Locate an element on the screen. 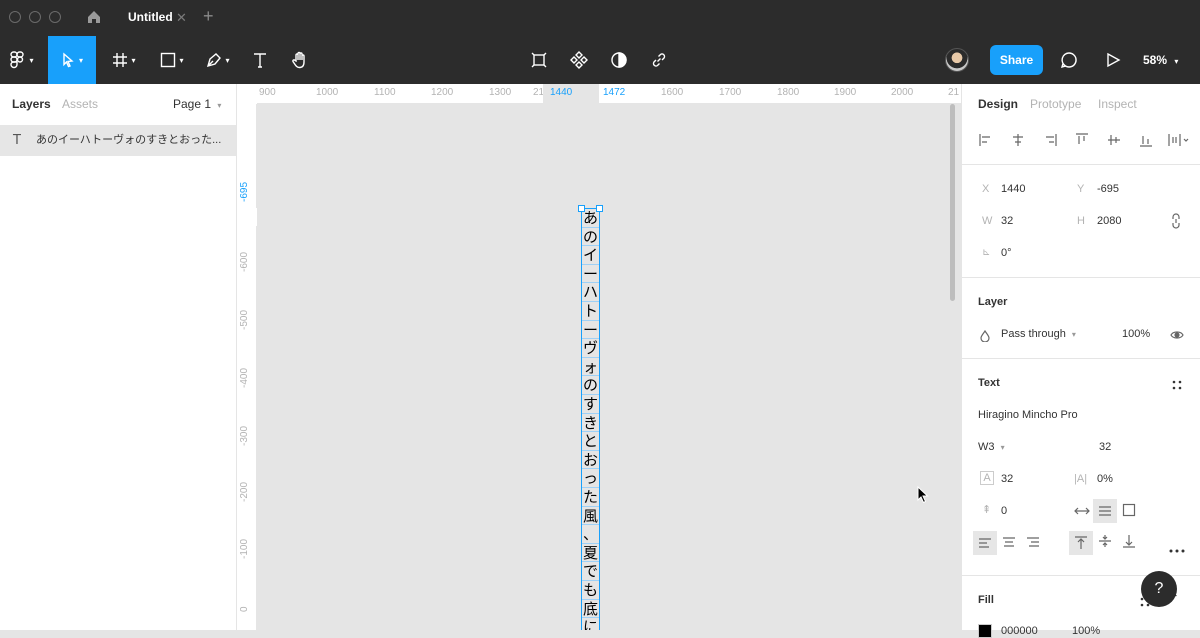  home-icon is located at coordinates (94, 19).